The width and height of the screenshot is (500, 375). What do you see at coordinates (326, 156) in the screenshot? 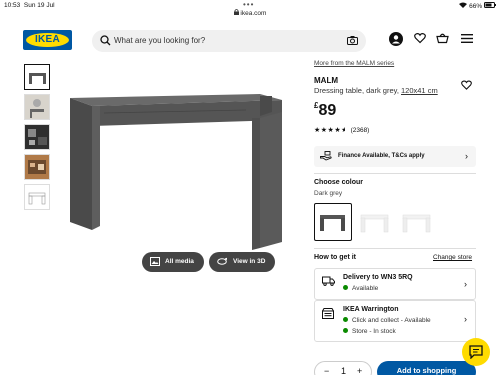
I see `finance-hand-icon` at bounding box center [326, 156].